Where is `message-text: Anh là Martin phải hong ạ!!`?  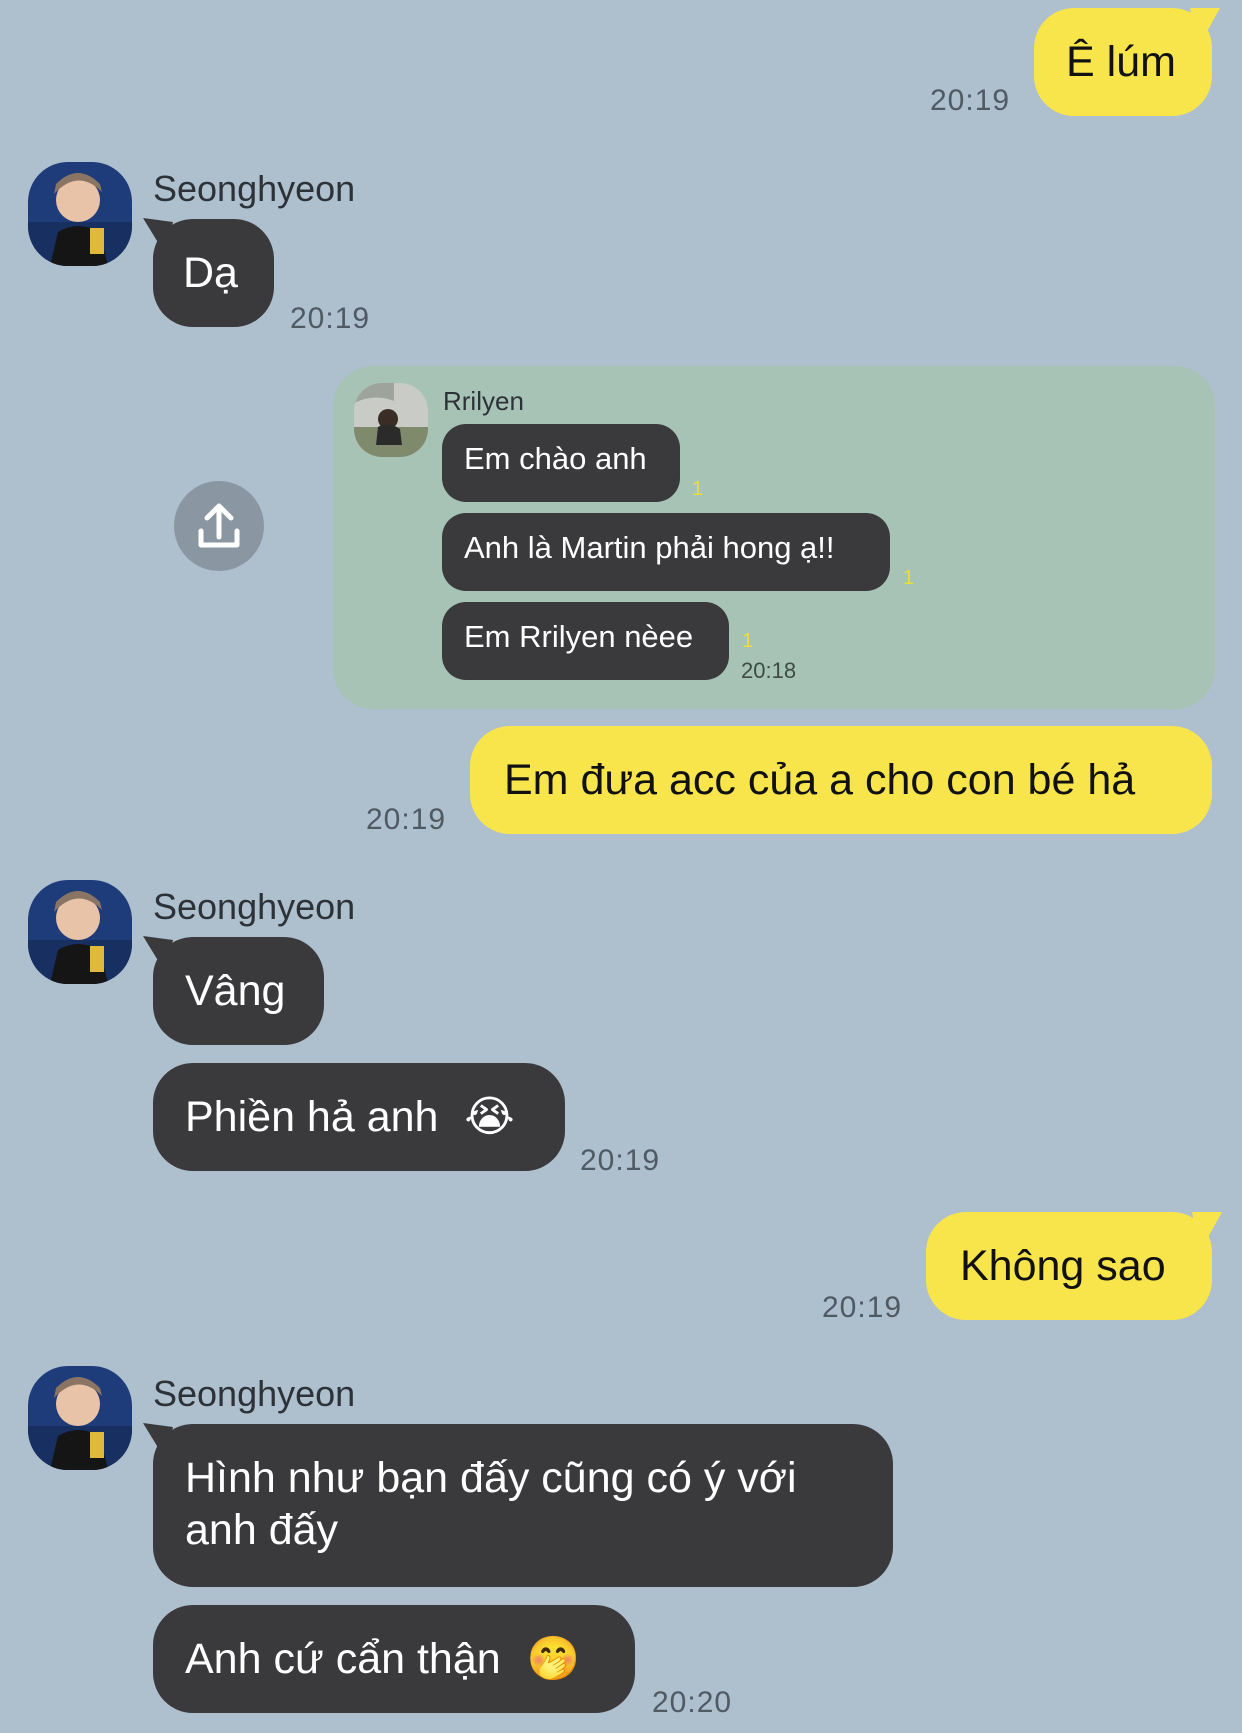 message-text: Anh là Martin phải hong ạ!! is located at coordinates (649, 547).